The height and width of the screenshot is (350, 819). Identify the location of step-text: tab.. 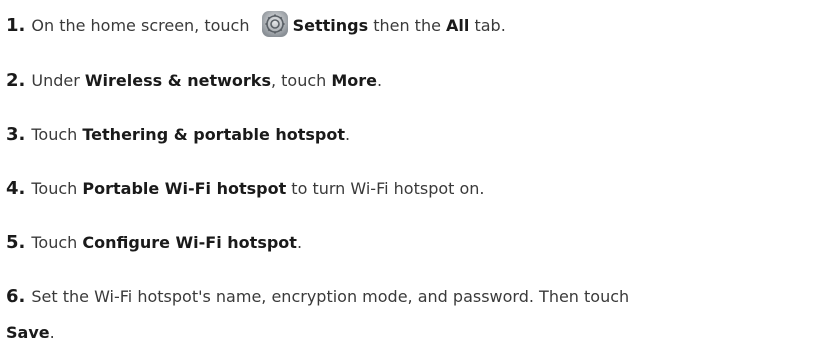
(487, 25).